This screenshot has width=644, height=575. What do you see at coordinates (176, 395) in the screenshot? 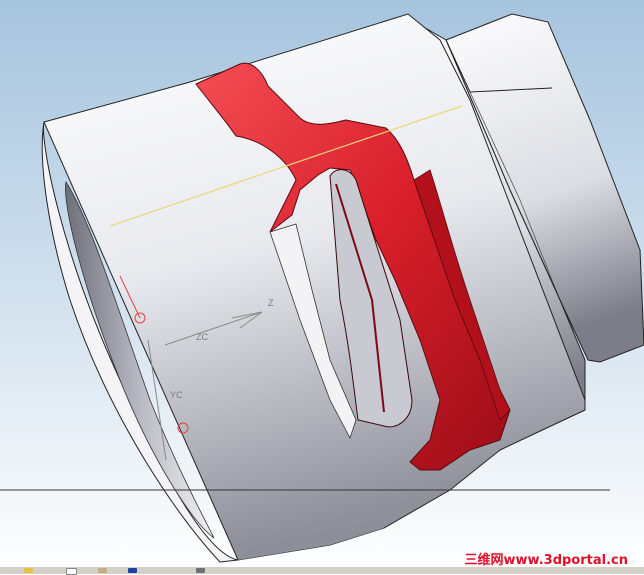
I see `axis-label-yc: YC` at bounding box center [176, 395].